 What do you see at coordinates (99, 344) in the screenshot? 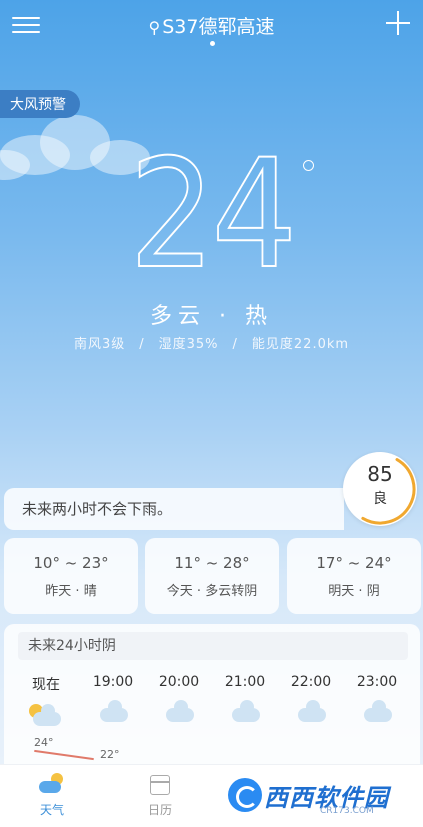
I see `wind-text: 南风3级` at bounding box center [99, 344].